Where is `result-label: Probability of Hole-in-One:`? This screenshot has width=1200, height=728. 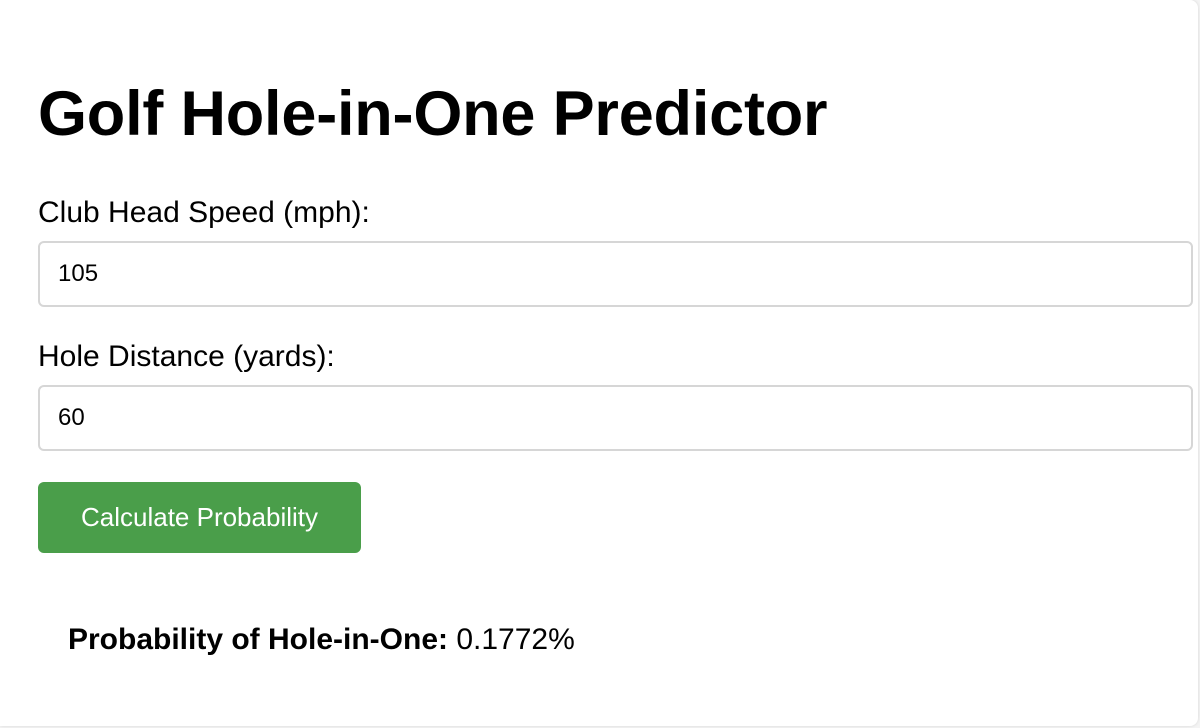 result-label: Probability of Hole-in-One: is located at coordinates (258, 639).